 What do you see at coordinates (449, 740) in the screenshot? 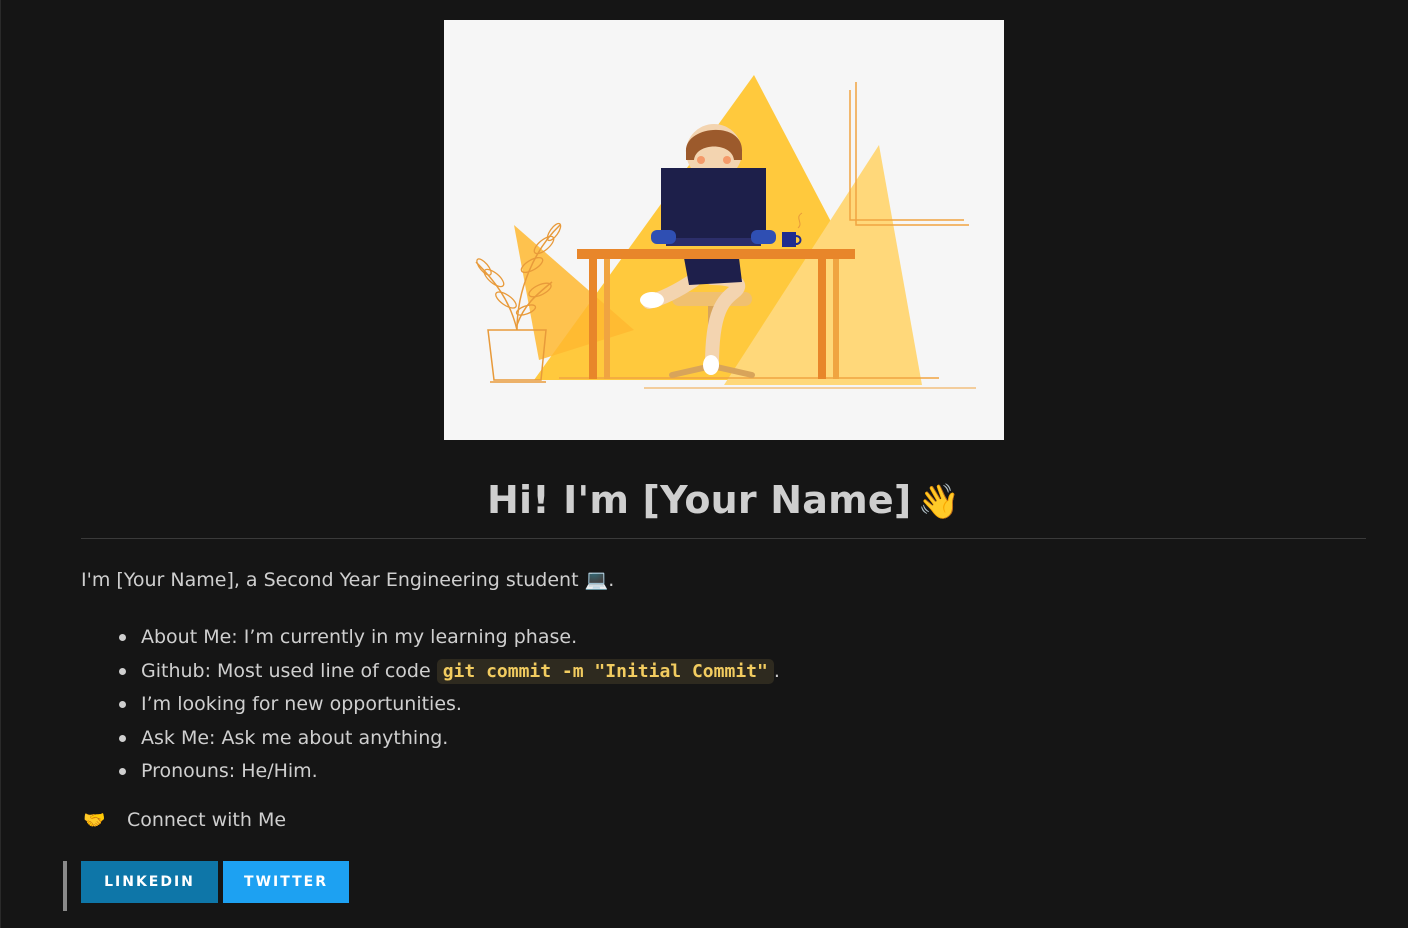
I see `list-item: Ask Me: Ask me about anything.` at bounding box center [449, 740].